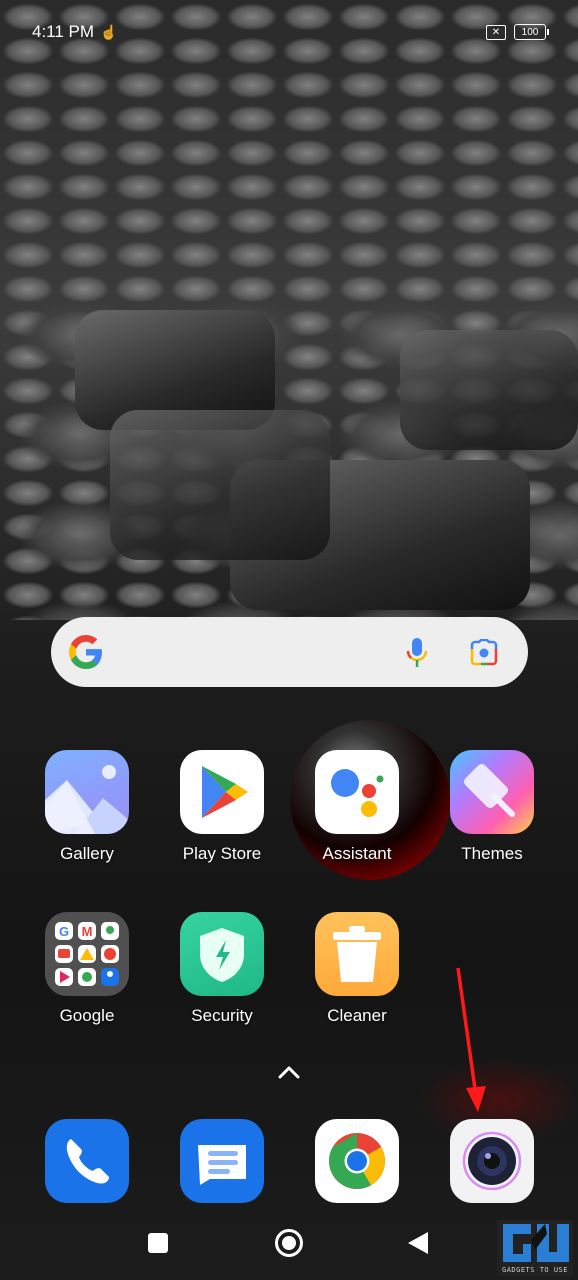  I want to click on app-cleaner: Cleaner, so click(357, 969).